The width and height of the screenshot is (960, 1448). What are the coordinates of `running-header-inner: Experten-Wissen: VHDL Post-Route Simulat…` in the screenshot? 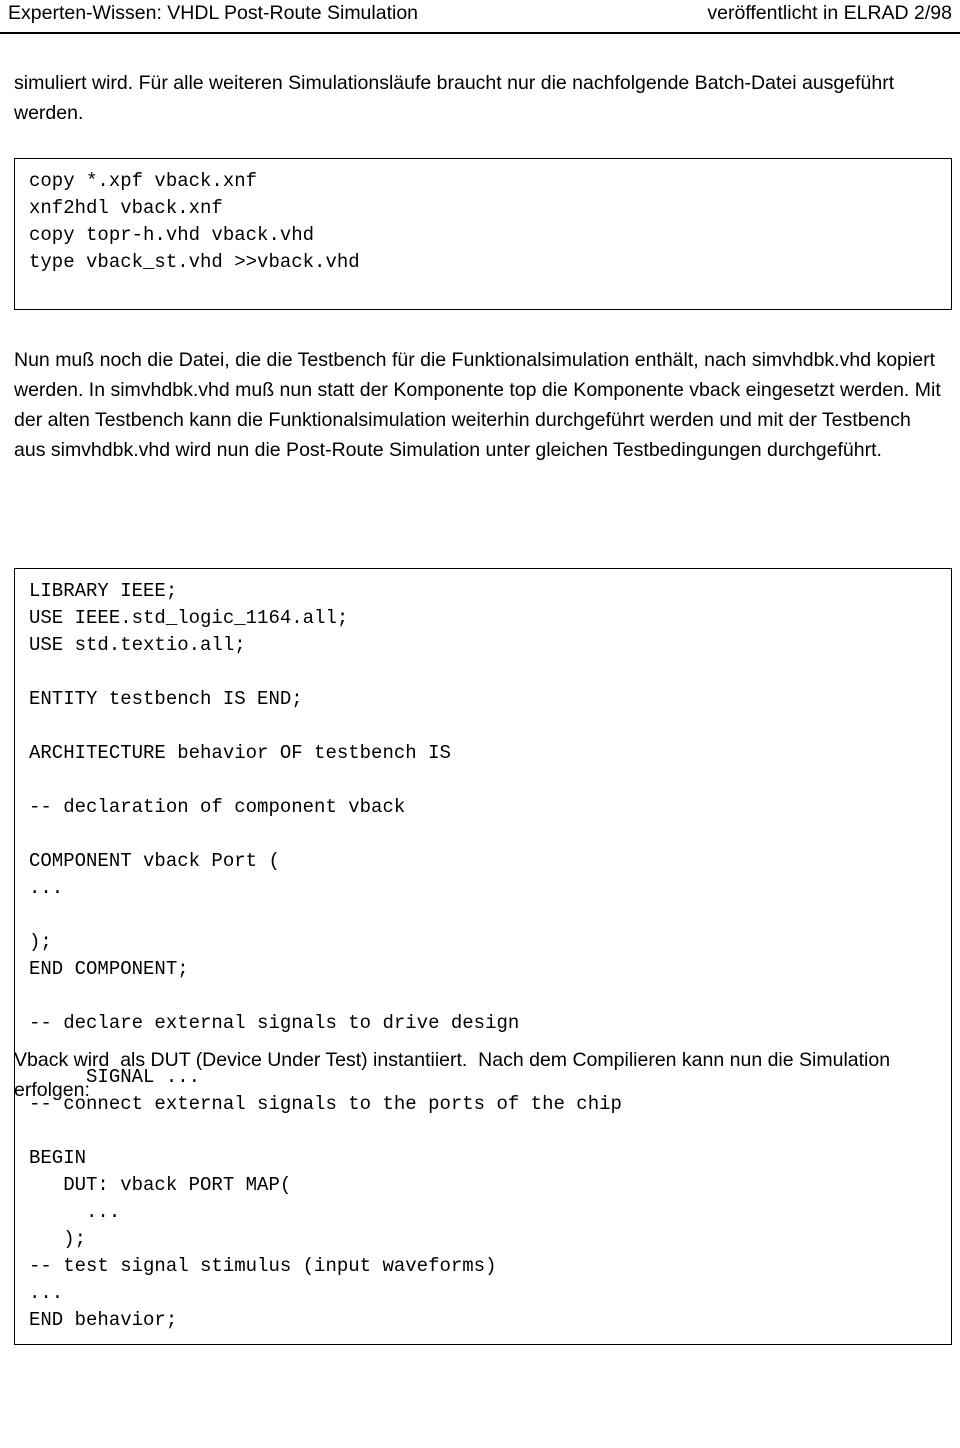 It's located at (480, 16).